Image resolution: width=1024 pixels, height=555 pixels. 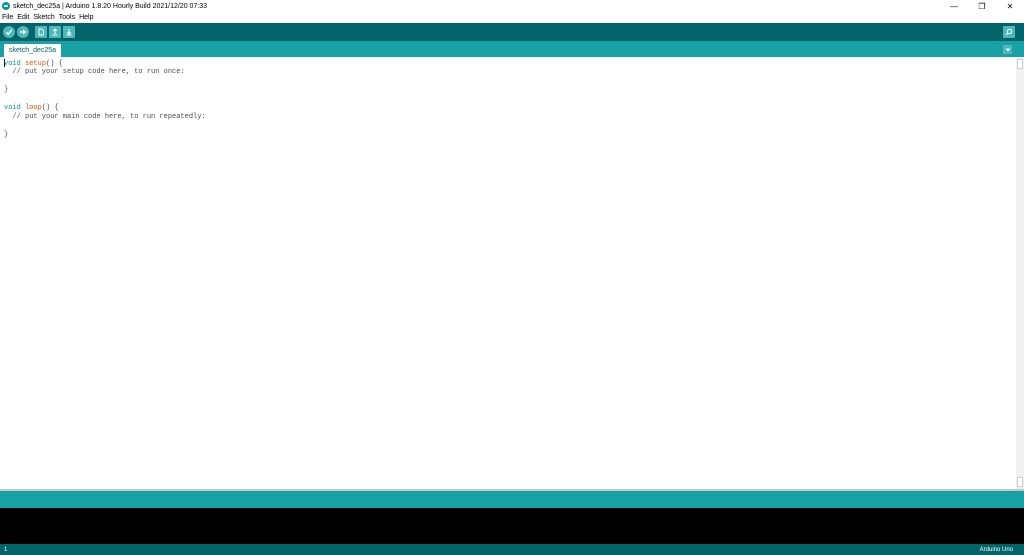 I want to click on menu-bar: File Edit Sketch Tools Help, so click(x=512, y=17).